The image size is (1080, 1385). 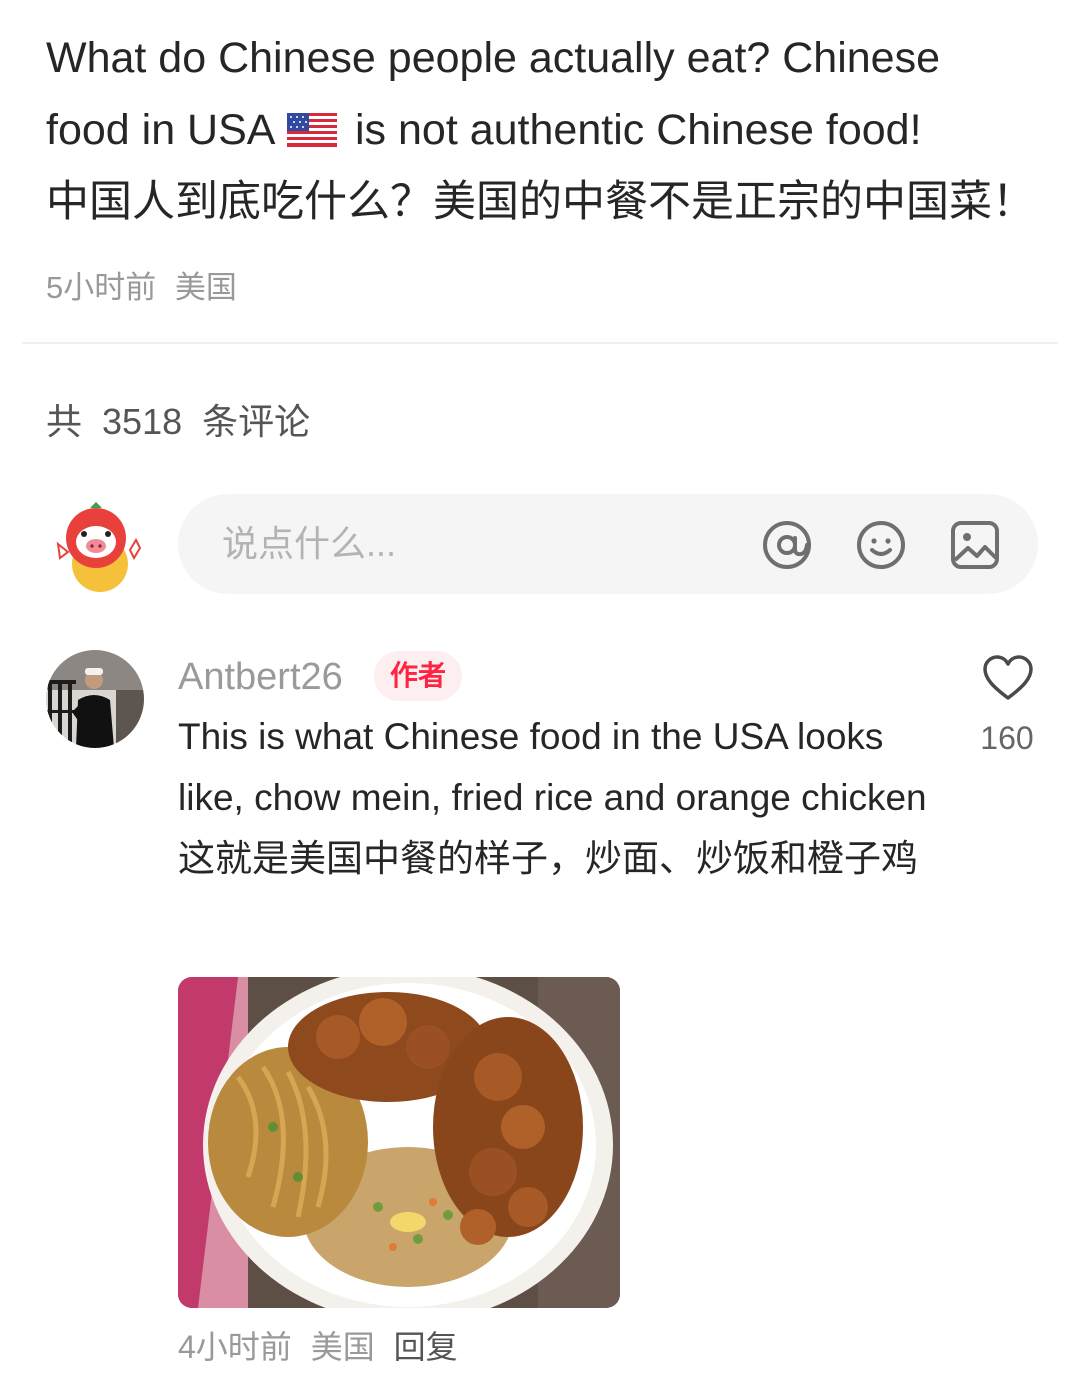 What do you see at coordinates (975, 545) in the screenshot?
I see `image-icon` at bounding box center [975, 545].